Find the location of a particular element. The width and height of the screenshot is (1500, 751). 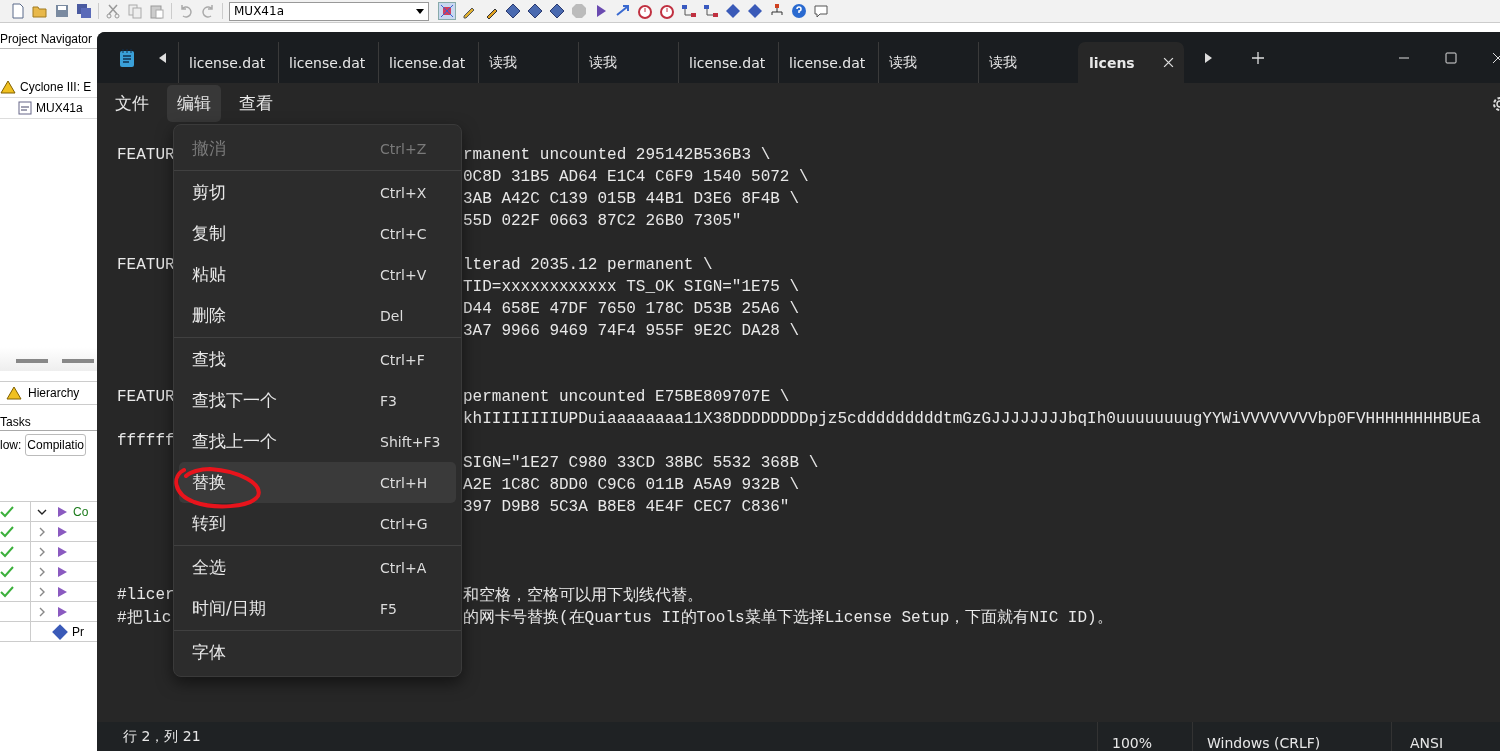

code-text: 0C8D 31B5 AD64 E1C4 C6F9 1540 5072 \ is located at coordinates (636, 177).